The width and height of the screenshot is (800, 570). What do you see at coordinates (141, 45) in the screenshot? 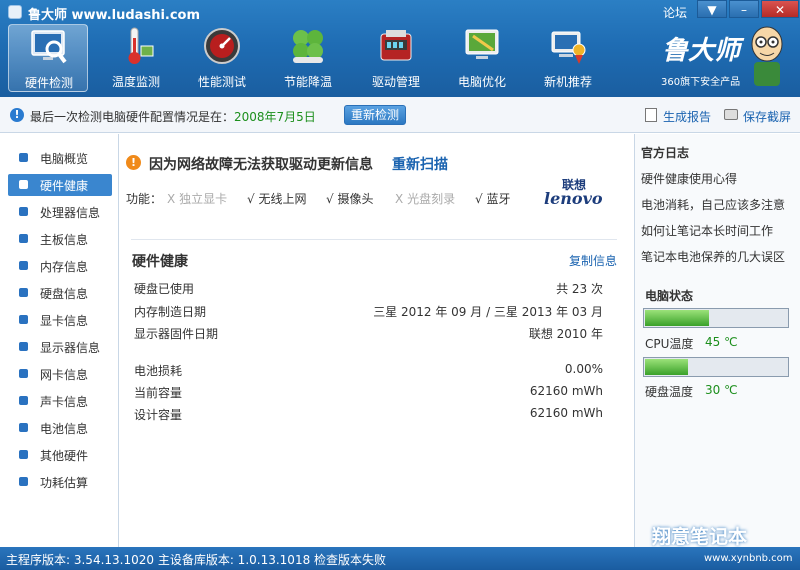
I see `thermometer-icon` at bounding box center [141, 45].